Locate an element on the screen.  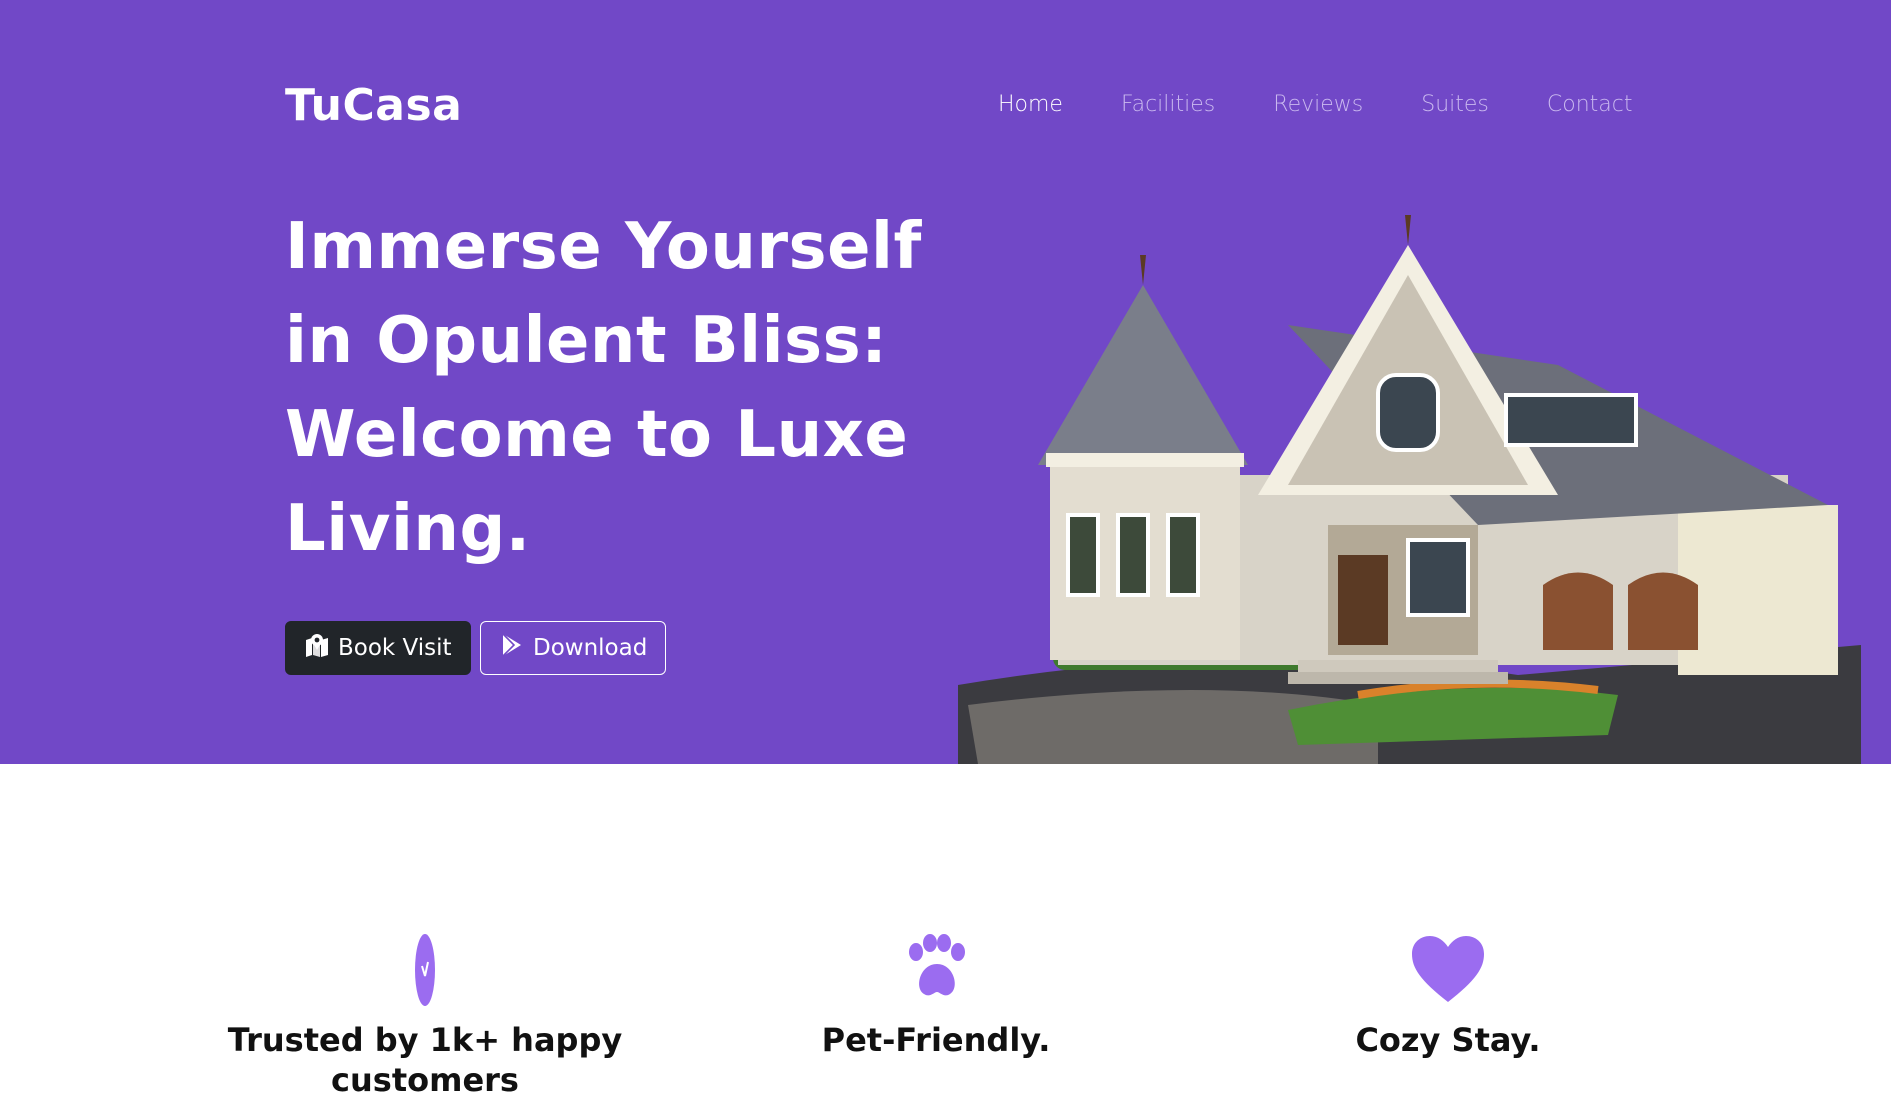
feature-title: Trusted by 1k+ happy customers is located at coordinates (425, 1060).